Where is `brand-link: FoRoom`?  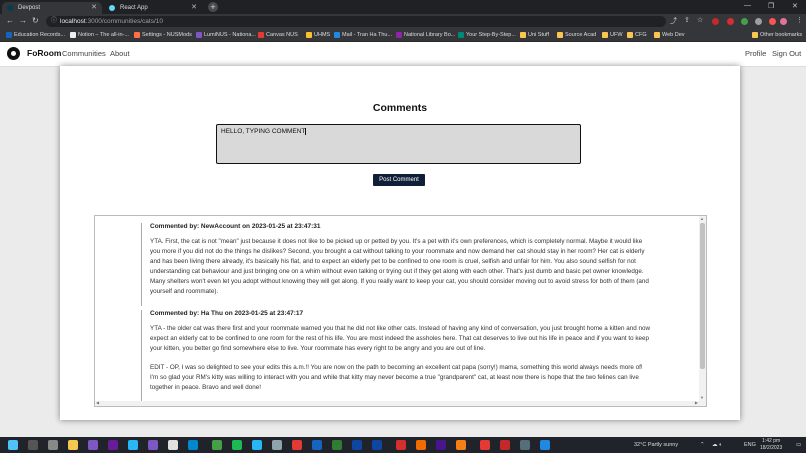
brand-link: FoRoom is located at coordinates (44, 53).